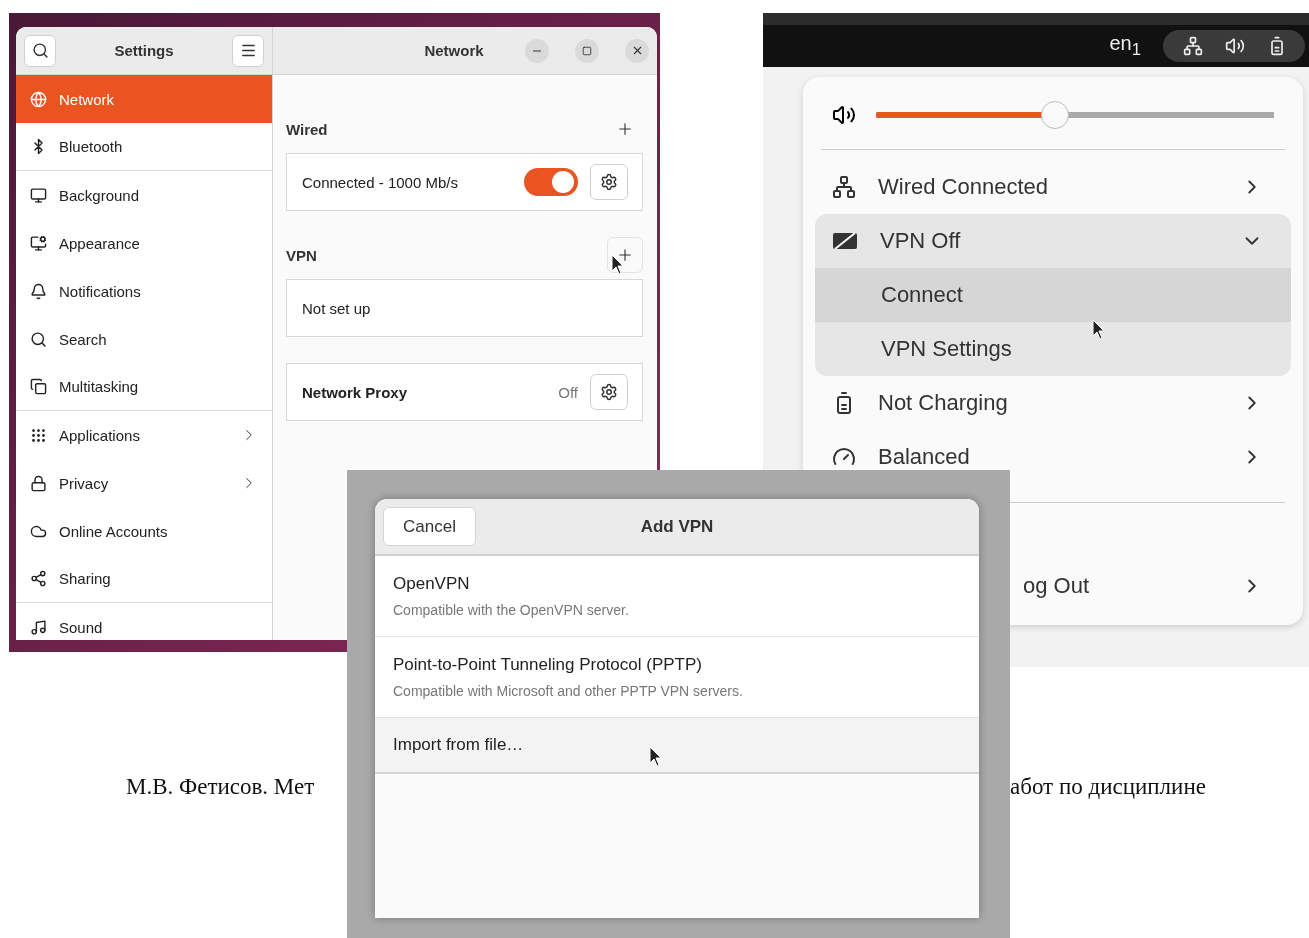 The width and height of the screenshot is (1309, 938). Describe the element at coordinates (454, 50) in the screenshot. I see `window-title: Network` at that location.